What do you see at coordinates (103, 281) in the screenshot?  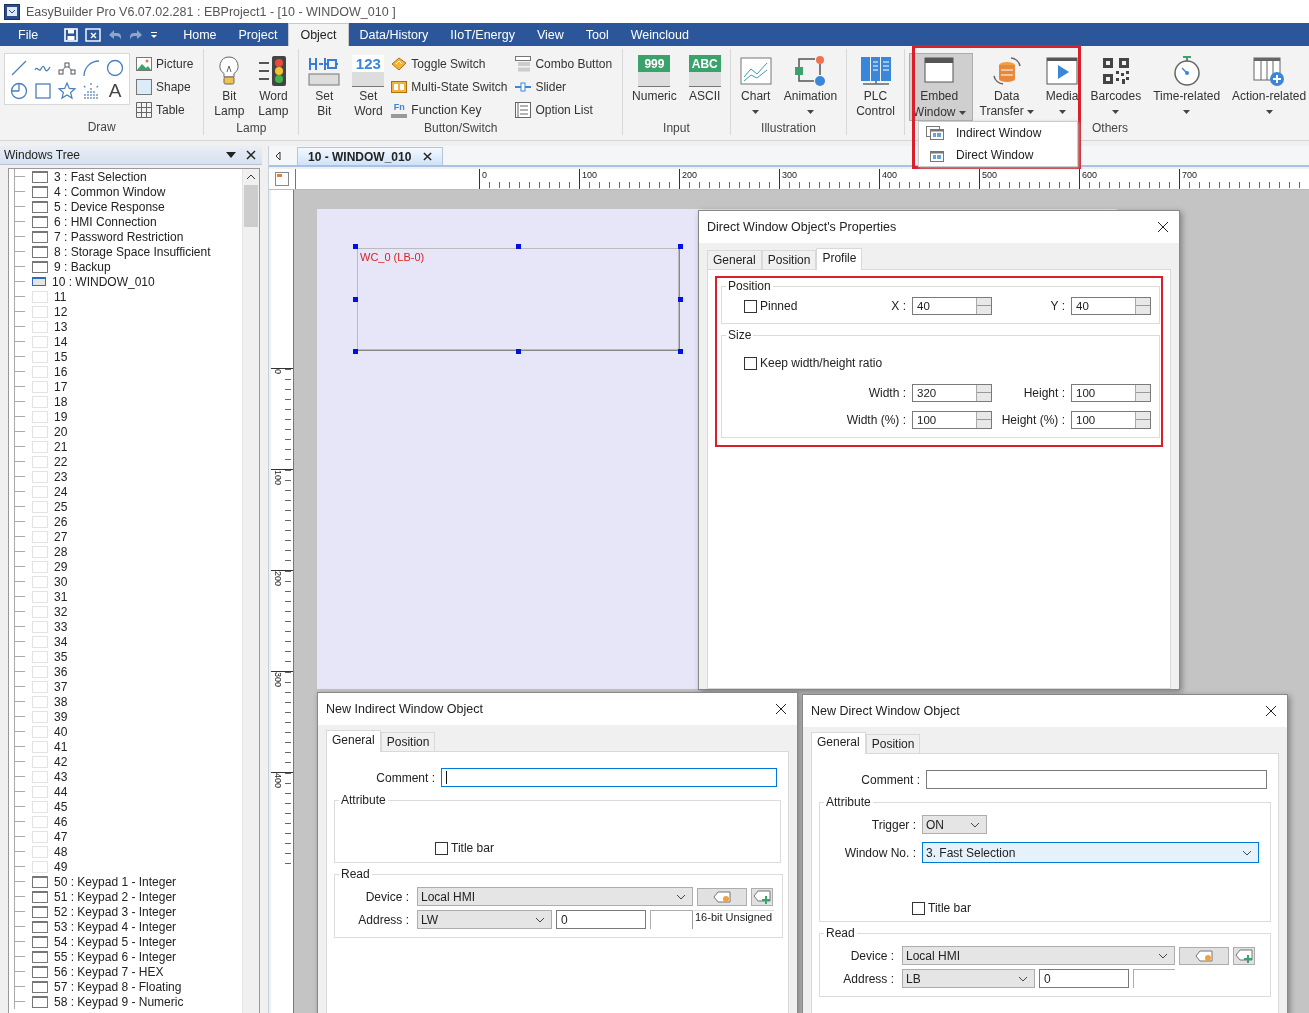 I see `tree-item: 10 : WINDOW_010` at bounding box center [103, 281].